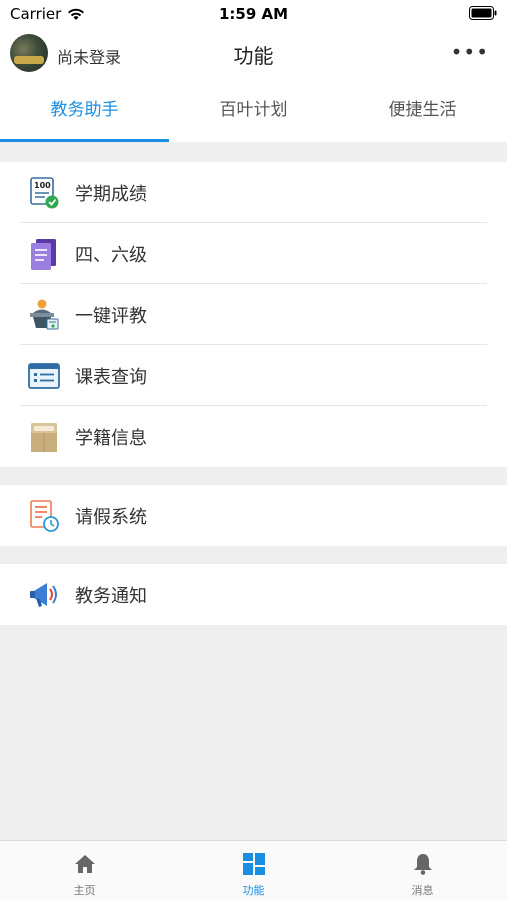 Image resolution: width=507 pixels, height=900 pixels. I want to click on more-icon: •••, so click(470, 52).